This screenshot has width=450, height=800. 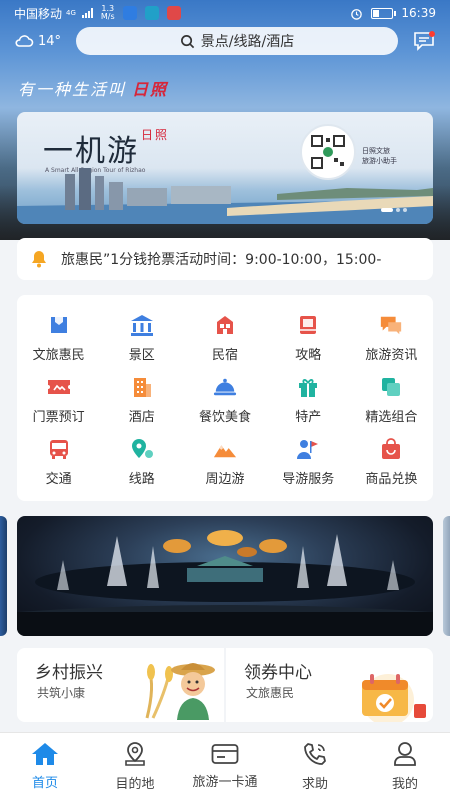 I want to click on clock: 16:39, so click(x=418, y=13).